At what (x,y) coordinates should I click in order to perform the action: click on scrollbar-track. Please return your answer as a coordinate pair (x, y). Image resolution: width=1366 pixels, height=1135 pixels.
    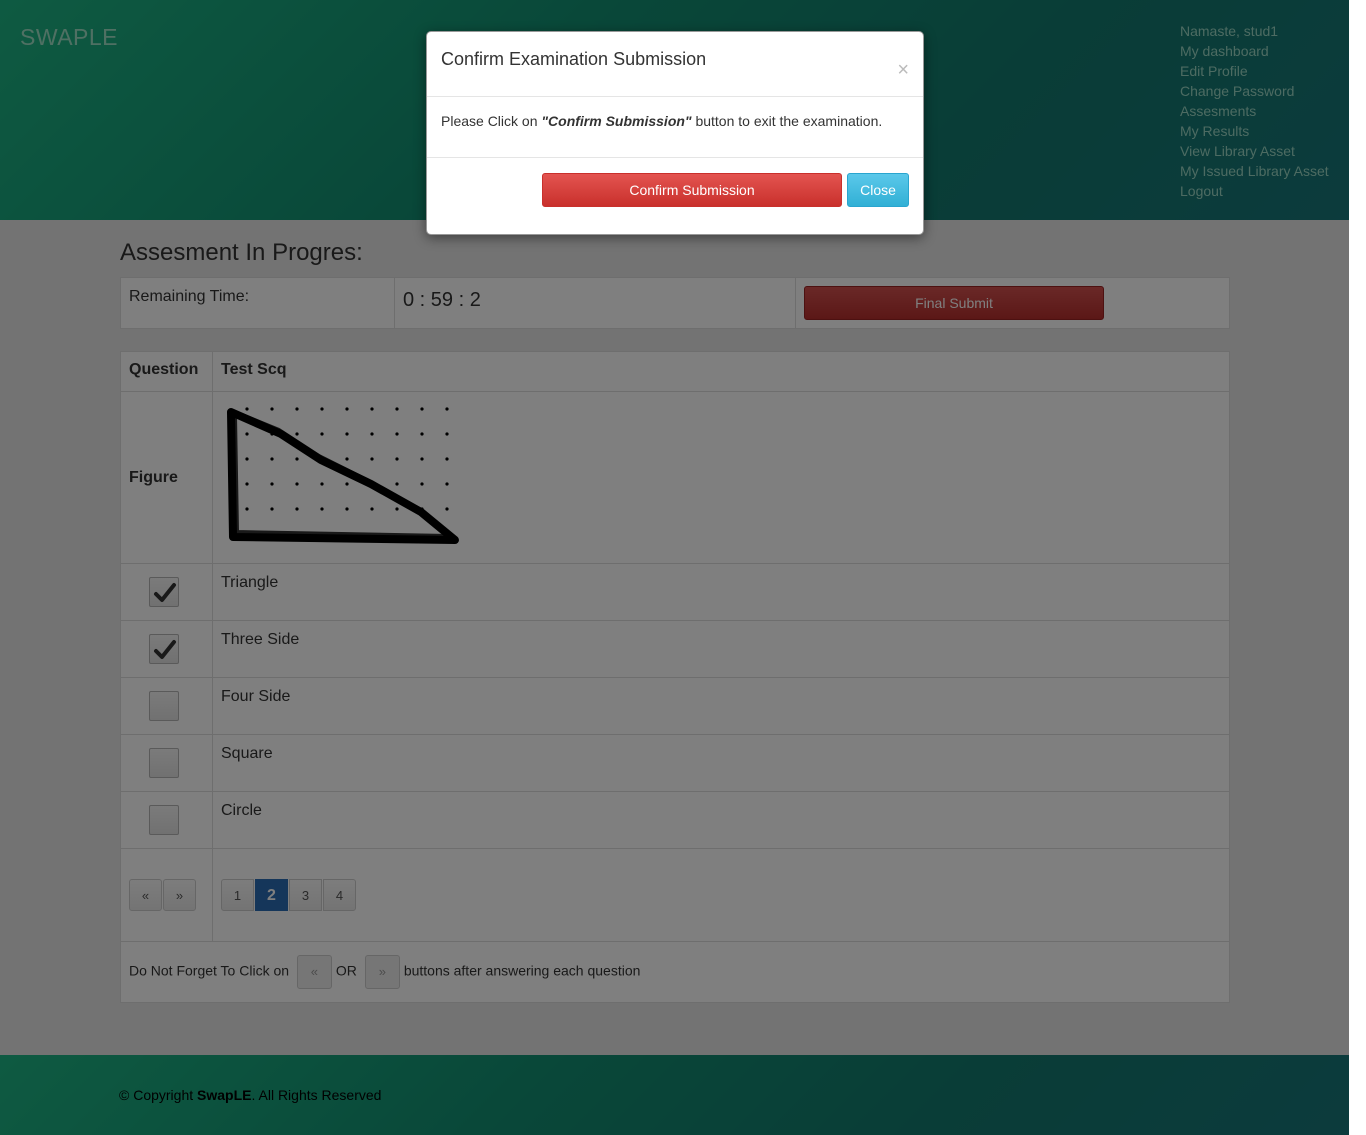
    Looking at the image, I should click on (1357, 567).